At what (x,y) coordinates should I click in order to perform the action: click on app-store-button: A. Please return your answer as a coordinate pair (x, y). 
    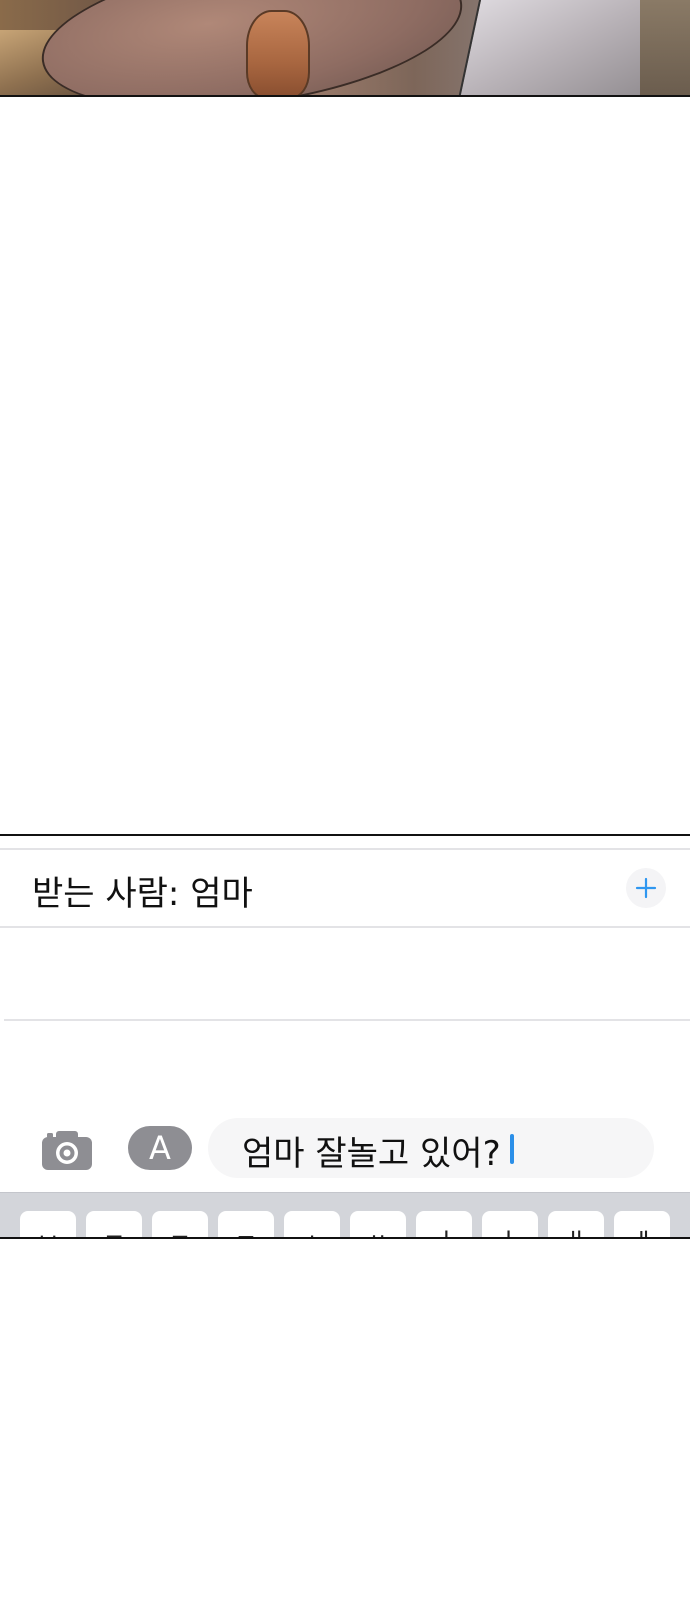
    Looking at the image, I should click on (160, 1148).